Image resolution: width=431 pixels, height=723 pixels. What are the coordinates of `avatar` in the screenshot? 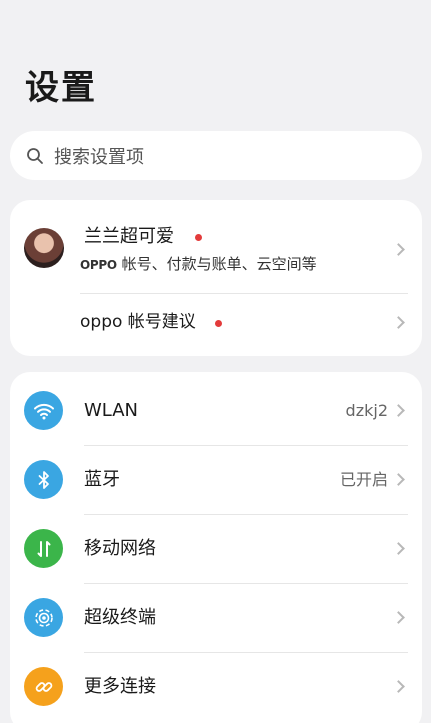 It's located at (44, 248).